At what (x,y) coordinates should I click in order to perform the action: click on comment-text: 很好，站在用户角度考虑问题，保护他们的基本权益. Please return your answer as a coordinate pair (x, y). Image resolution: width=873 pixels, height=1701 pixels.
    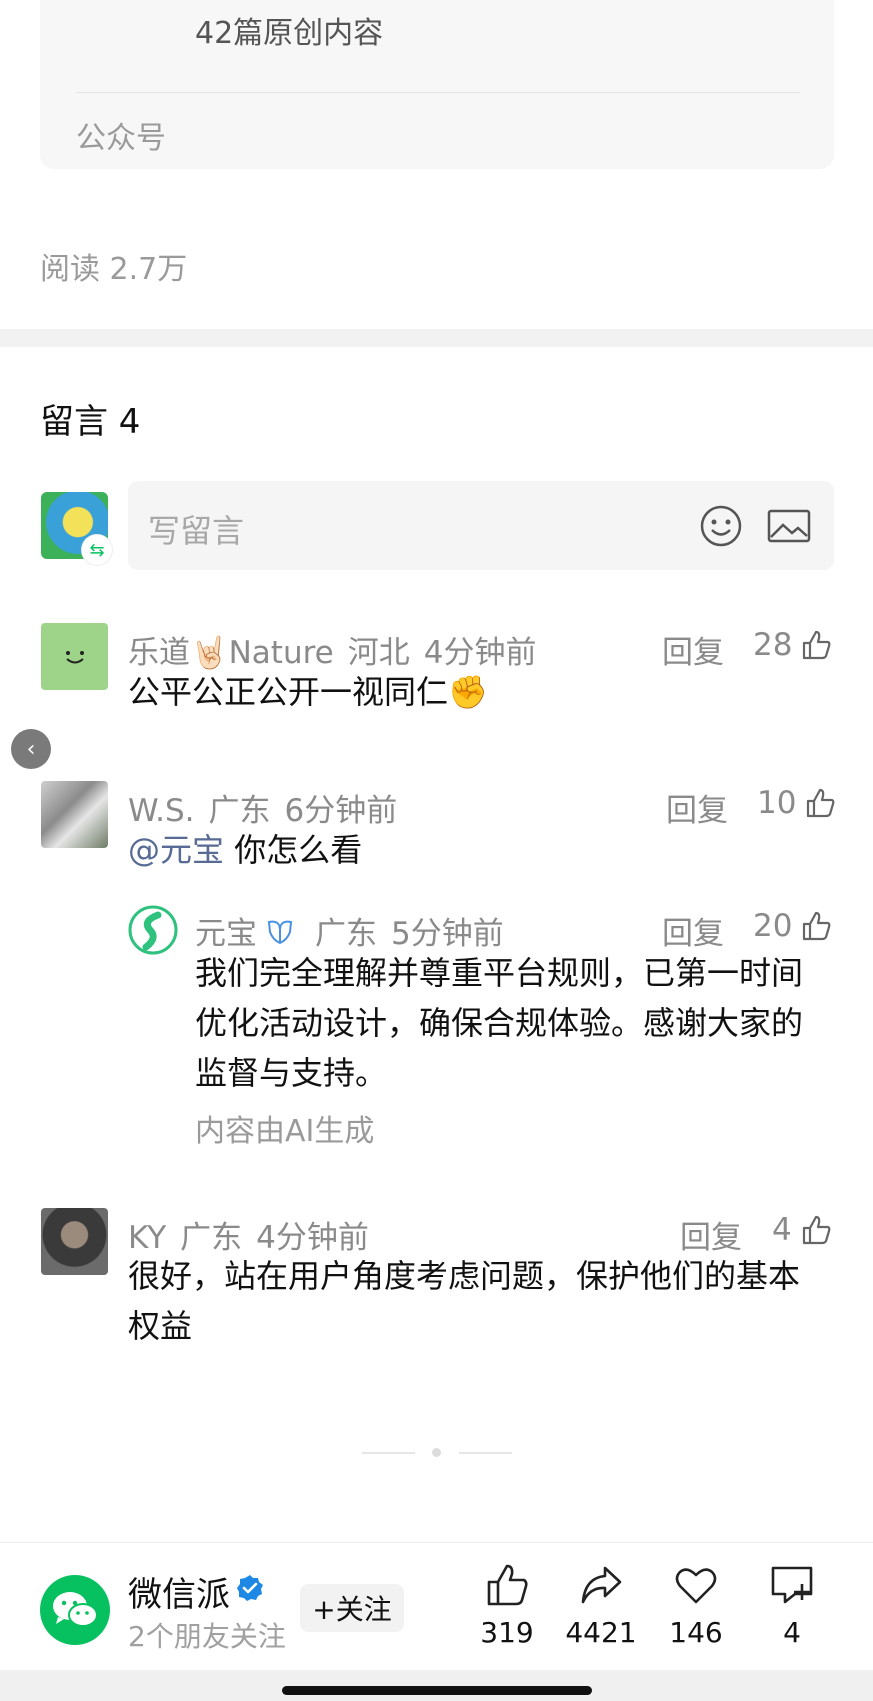
    Looking at the image, I should click on (464, 1301).